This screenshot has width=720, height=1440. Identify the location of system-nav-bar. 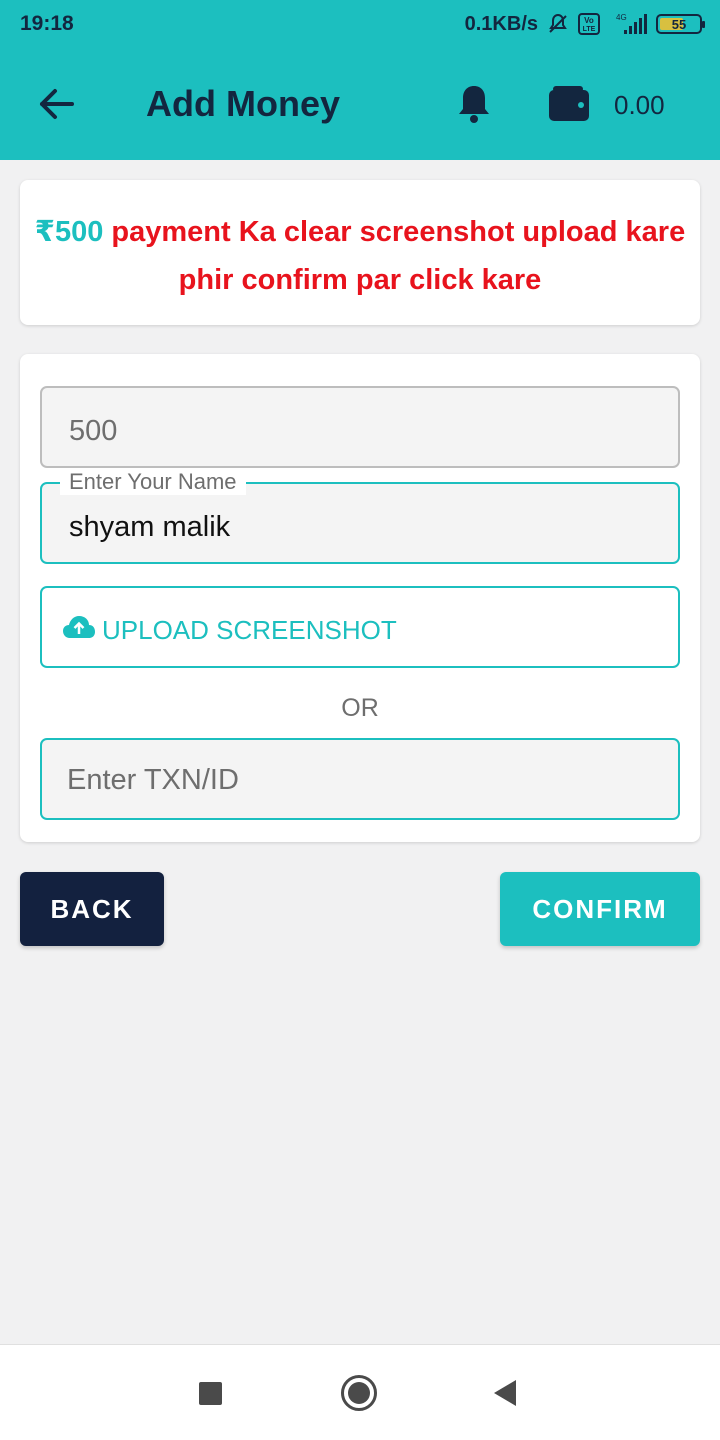
(360, 1392).